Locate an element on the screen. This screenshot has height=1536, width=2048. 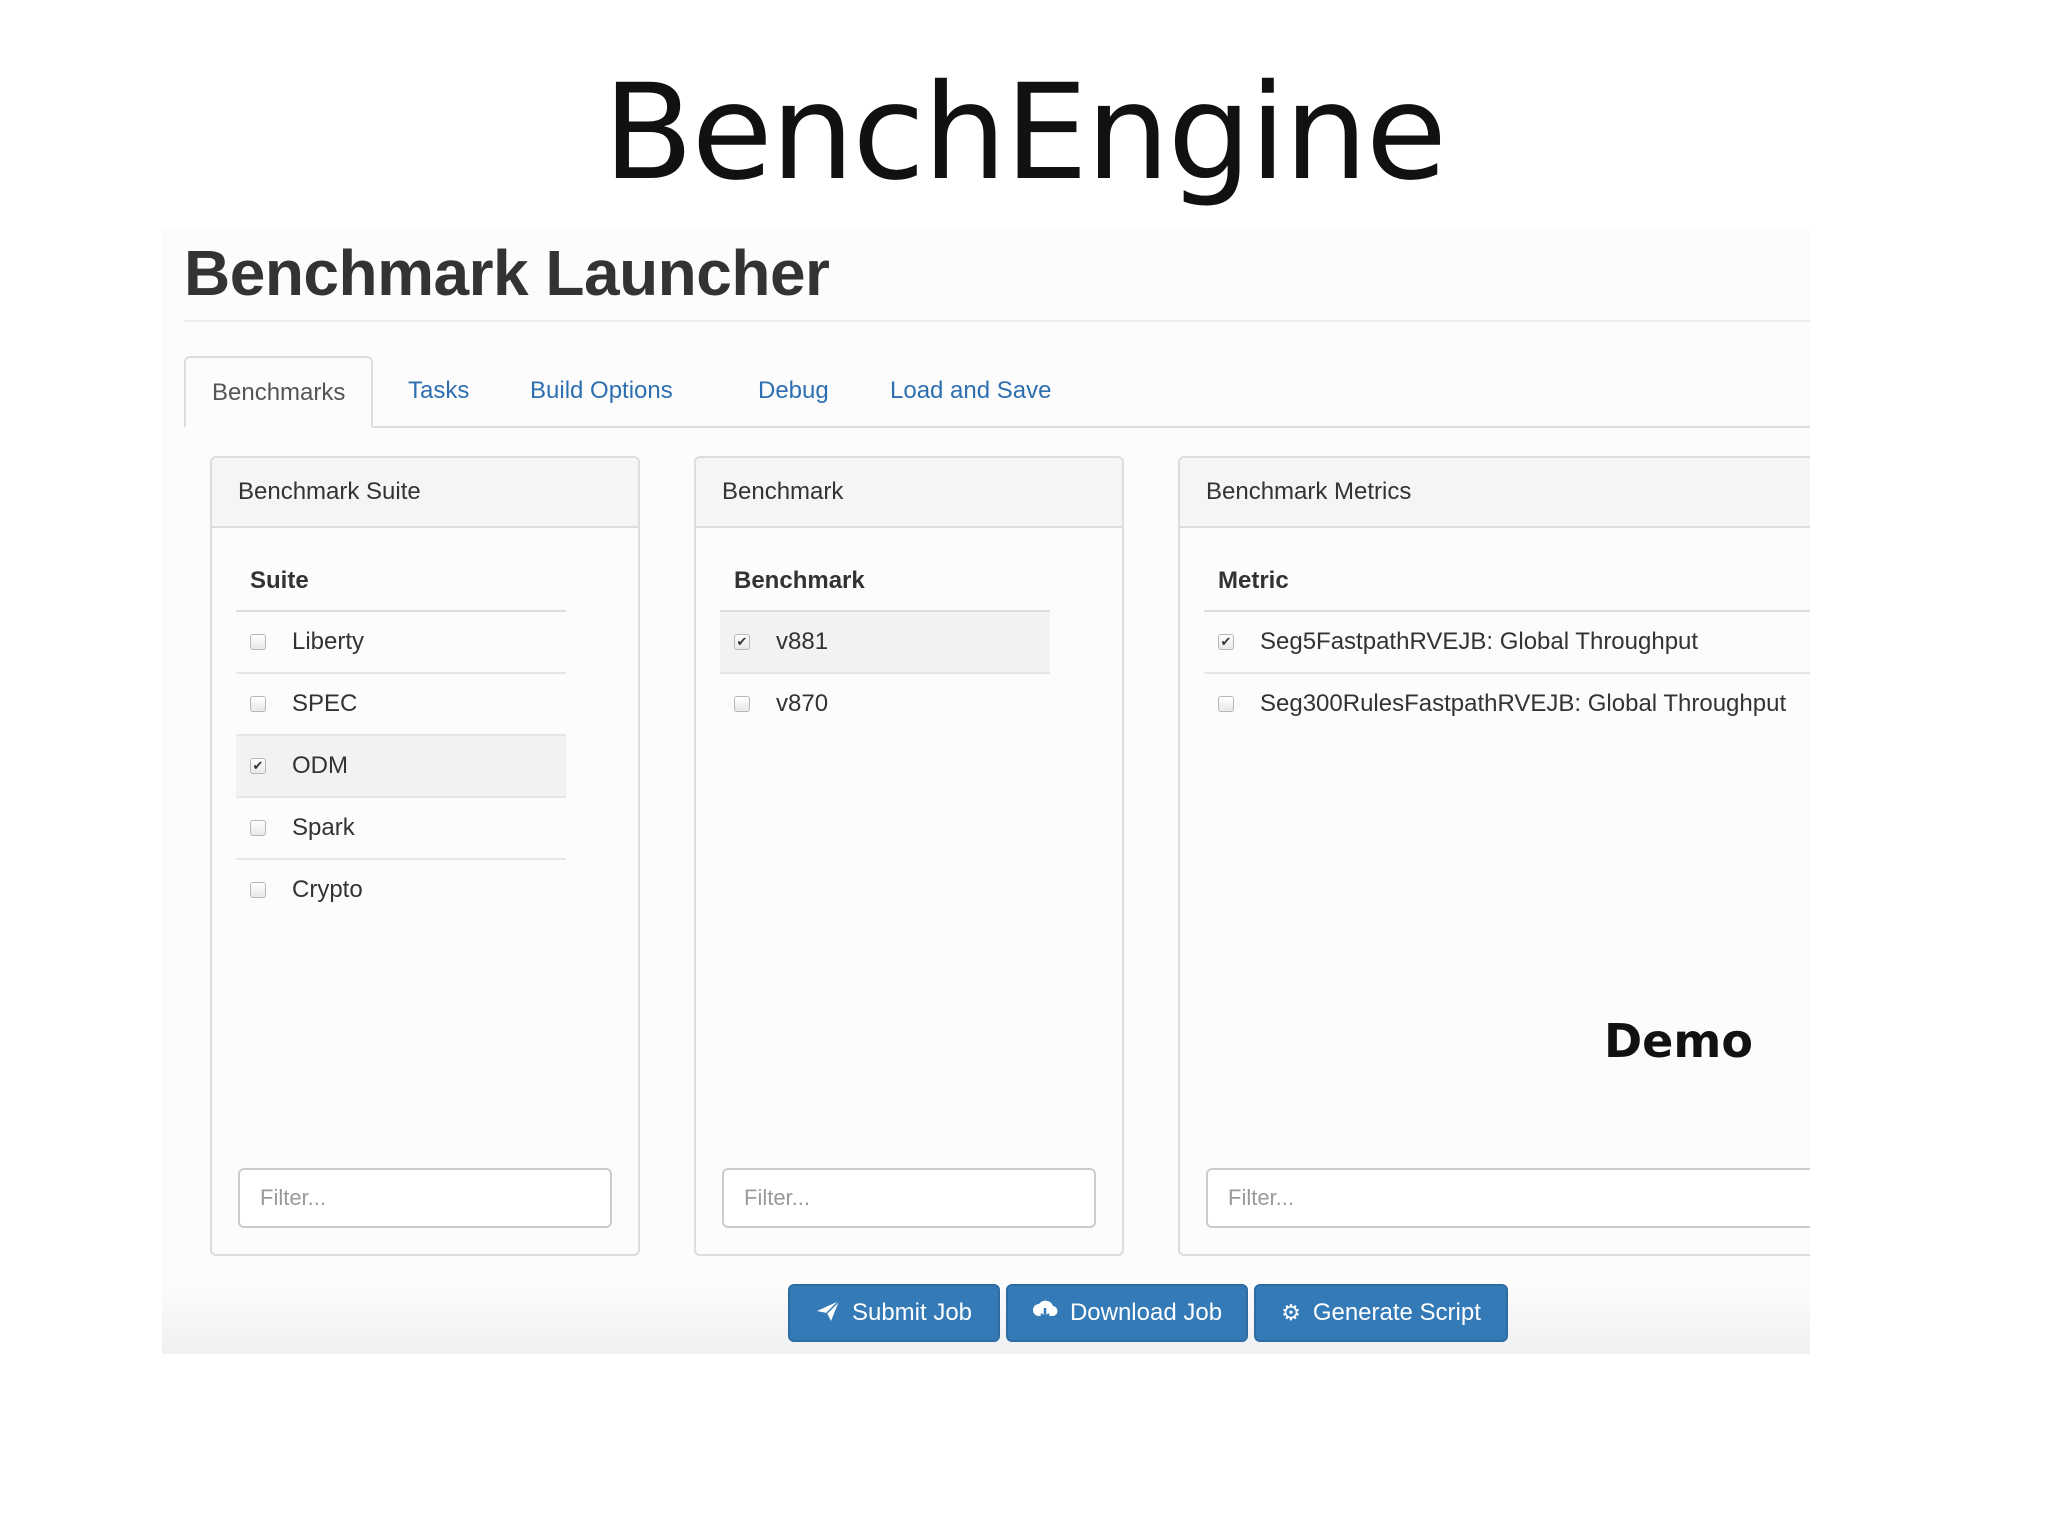
list-item: ✔ ODM is located at coordinates (401, 767).